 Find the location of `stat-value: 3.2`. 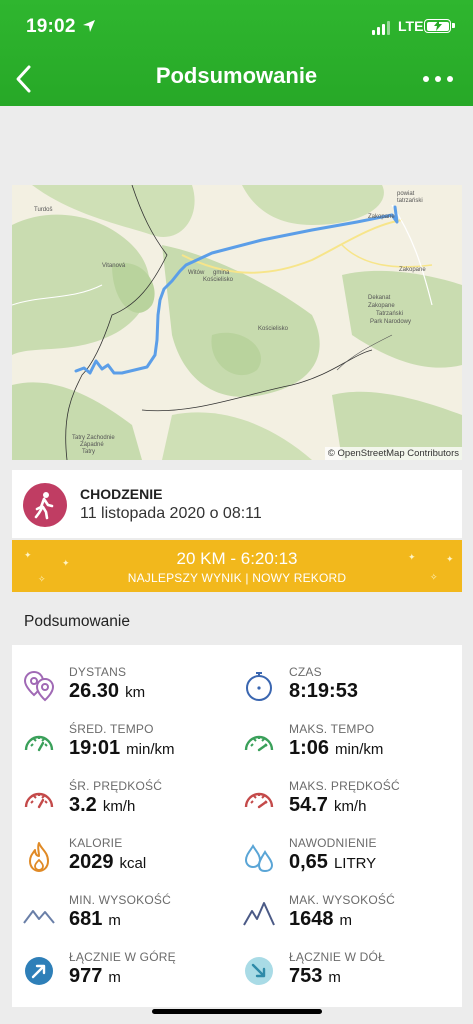

stat-value: 3.2 is located at coordinates (83, 805).